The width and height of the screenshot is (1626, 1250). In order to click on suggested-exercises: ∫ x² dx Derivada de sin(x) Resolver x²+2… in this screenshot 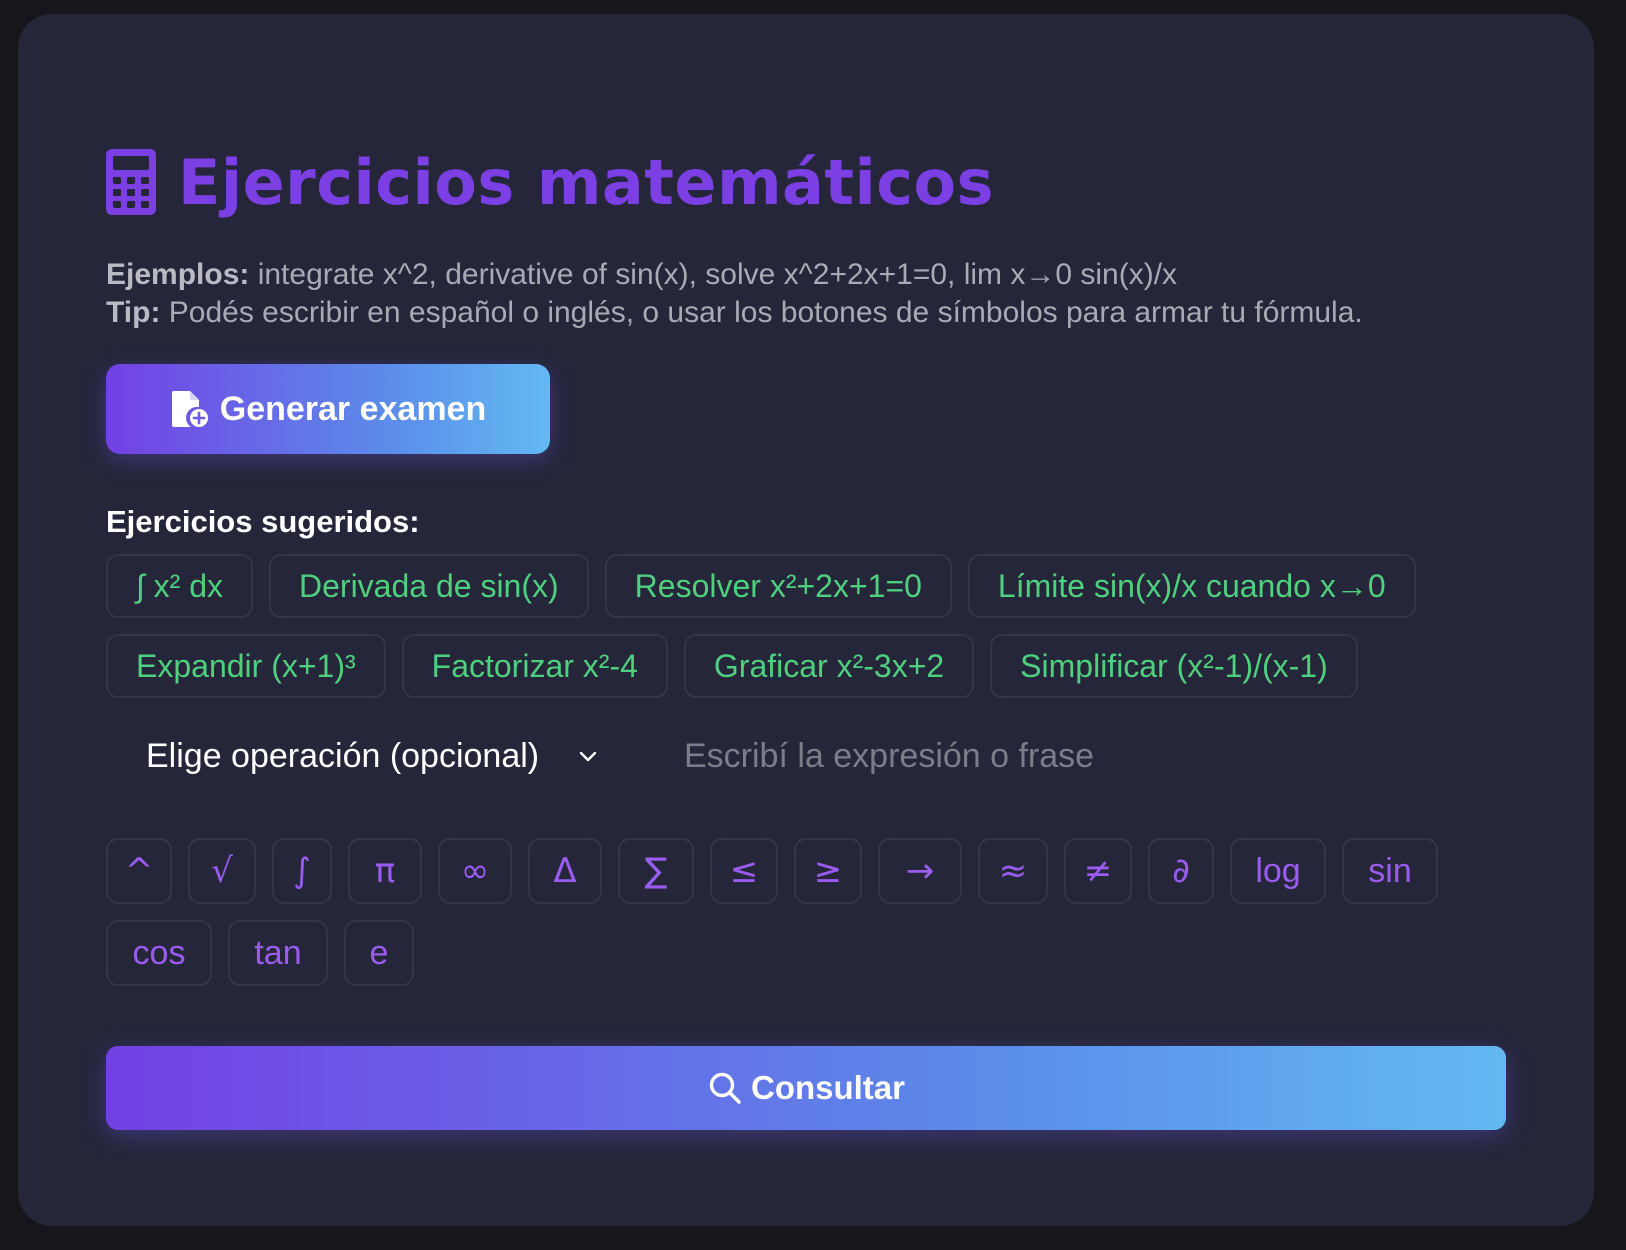, I will do `click(826, 634)`.